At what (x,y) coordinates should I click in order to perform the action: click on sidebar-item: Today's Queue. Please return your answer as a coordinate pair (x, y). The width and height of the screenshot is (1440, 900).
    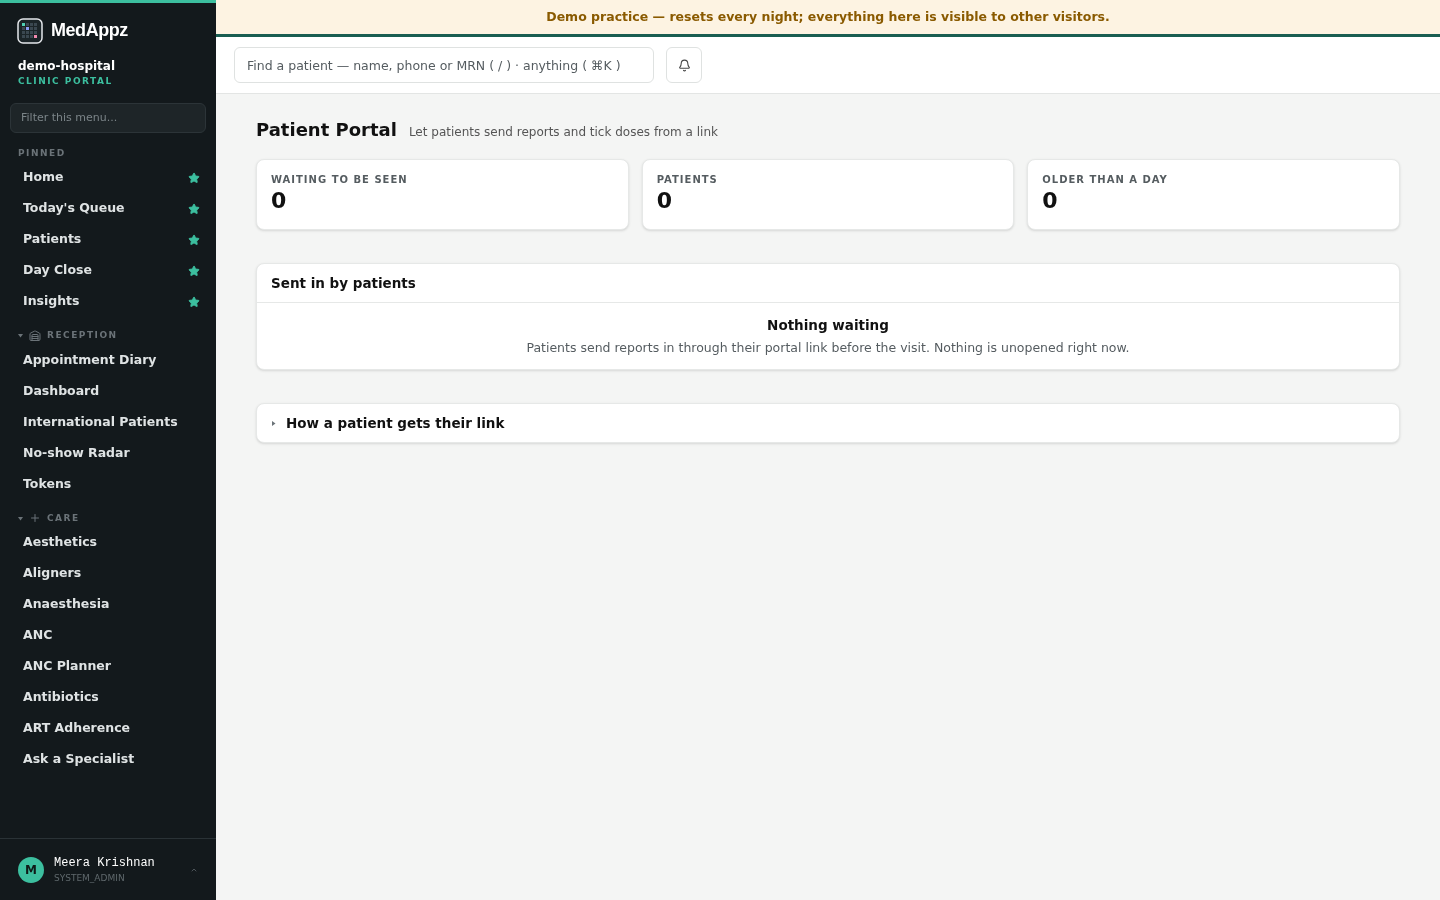
    Looking at the image, I should click on (74, 208).